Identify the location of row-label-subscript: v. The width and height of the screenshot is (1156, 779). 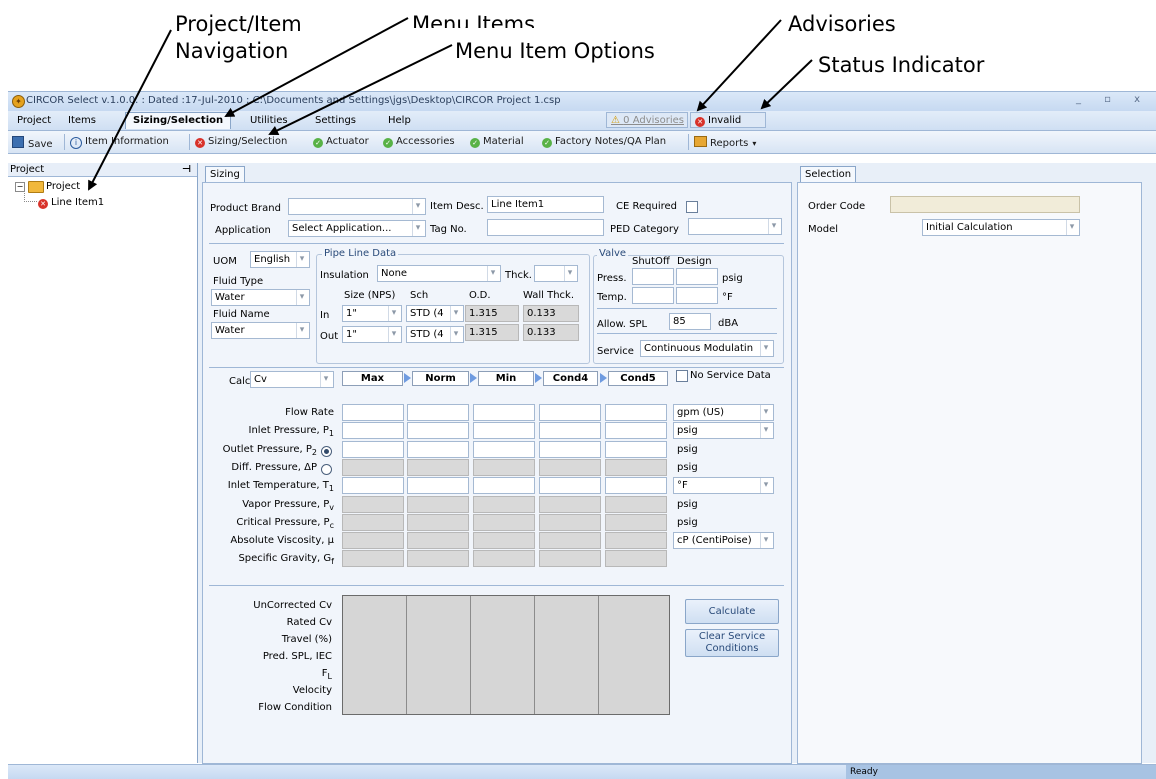
(331, 507).